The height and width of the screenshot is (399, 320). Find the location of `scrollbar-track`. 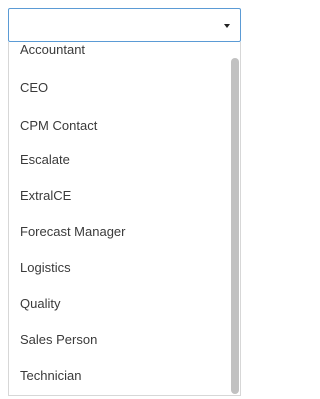

scrollbar-track is located at coordinates (235, 218).